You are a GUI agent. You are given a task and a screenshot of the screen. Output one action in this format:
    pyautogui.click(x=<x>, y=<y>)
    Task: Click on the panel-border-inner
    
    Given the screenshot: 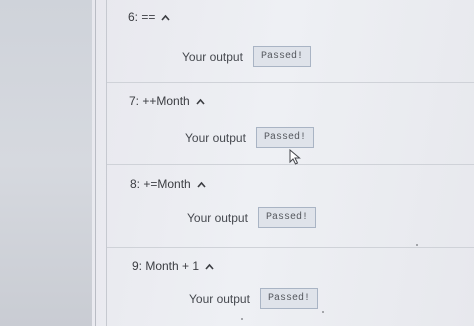 What is the action you would take?
    pyautogui.click(x=106, y=163)
    